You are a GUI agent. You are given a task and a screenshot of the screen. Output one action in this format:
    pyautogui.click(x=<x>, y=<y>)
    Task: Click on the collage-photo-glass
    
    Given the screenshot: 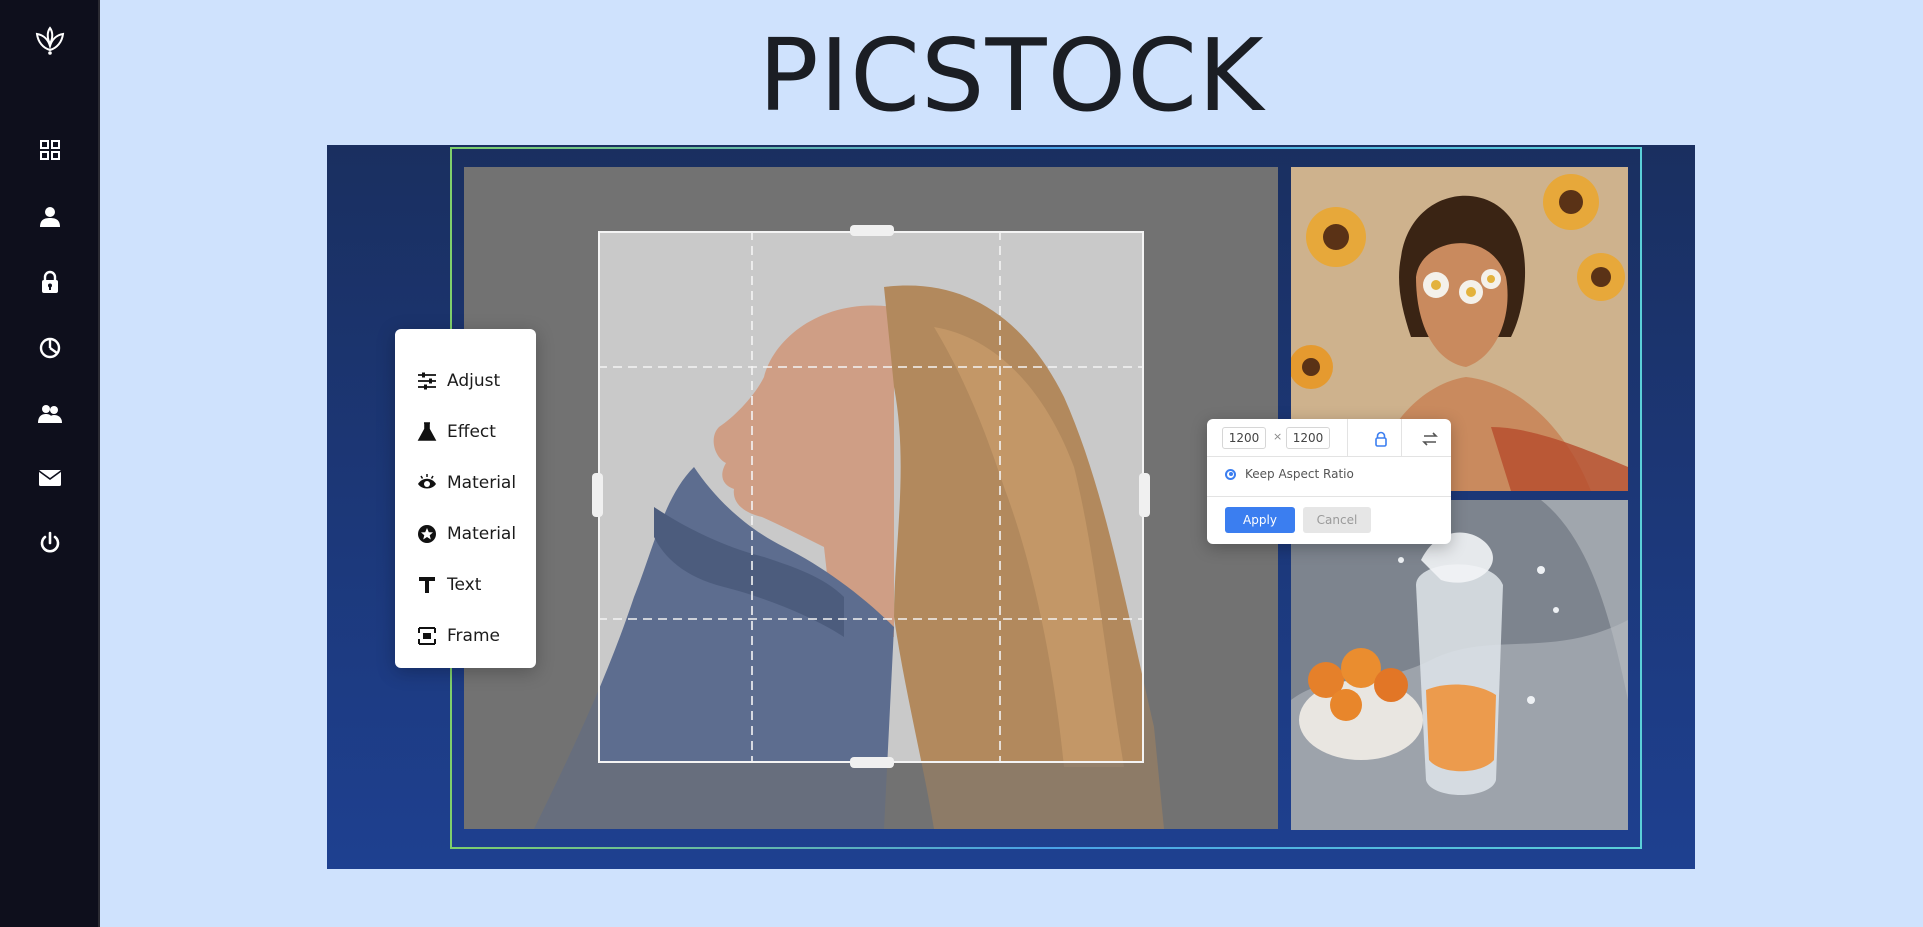 What is the action you would take?
    pyautogui.click(x=1459, y=665)
    